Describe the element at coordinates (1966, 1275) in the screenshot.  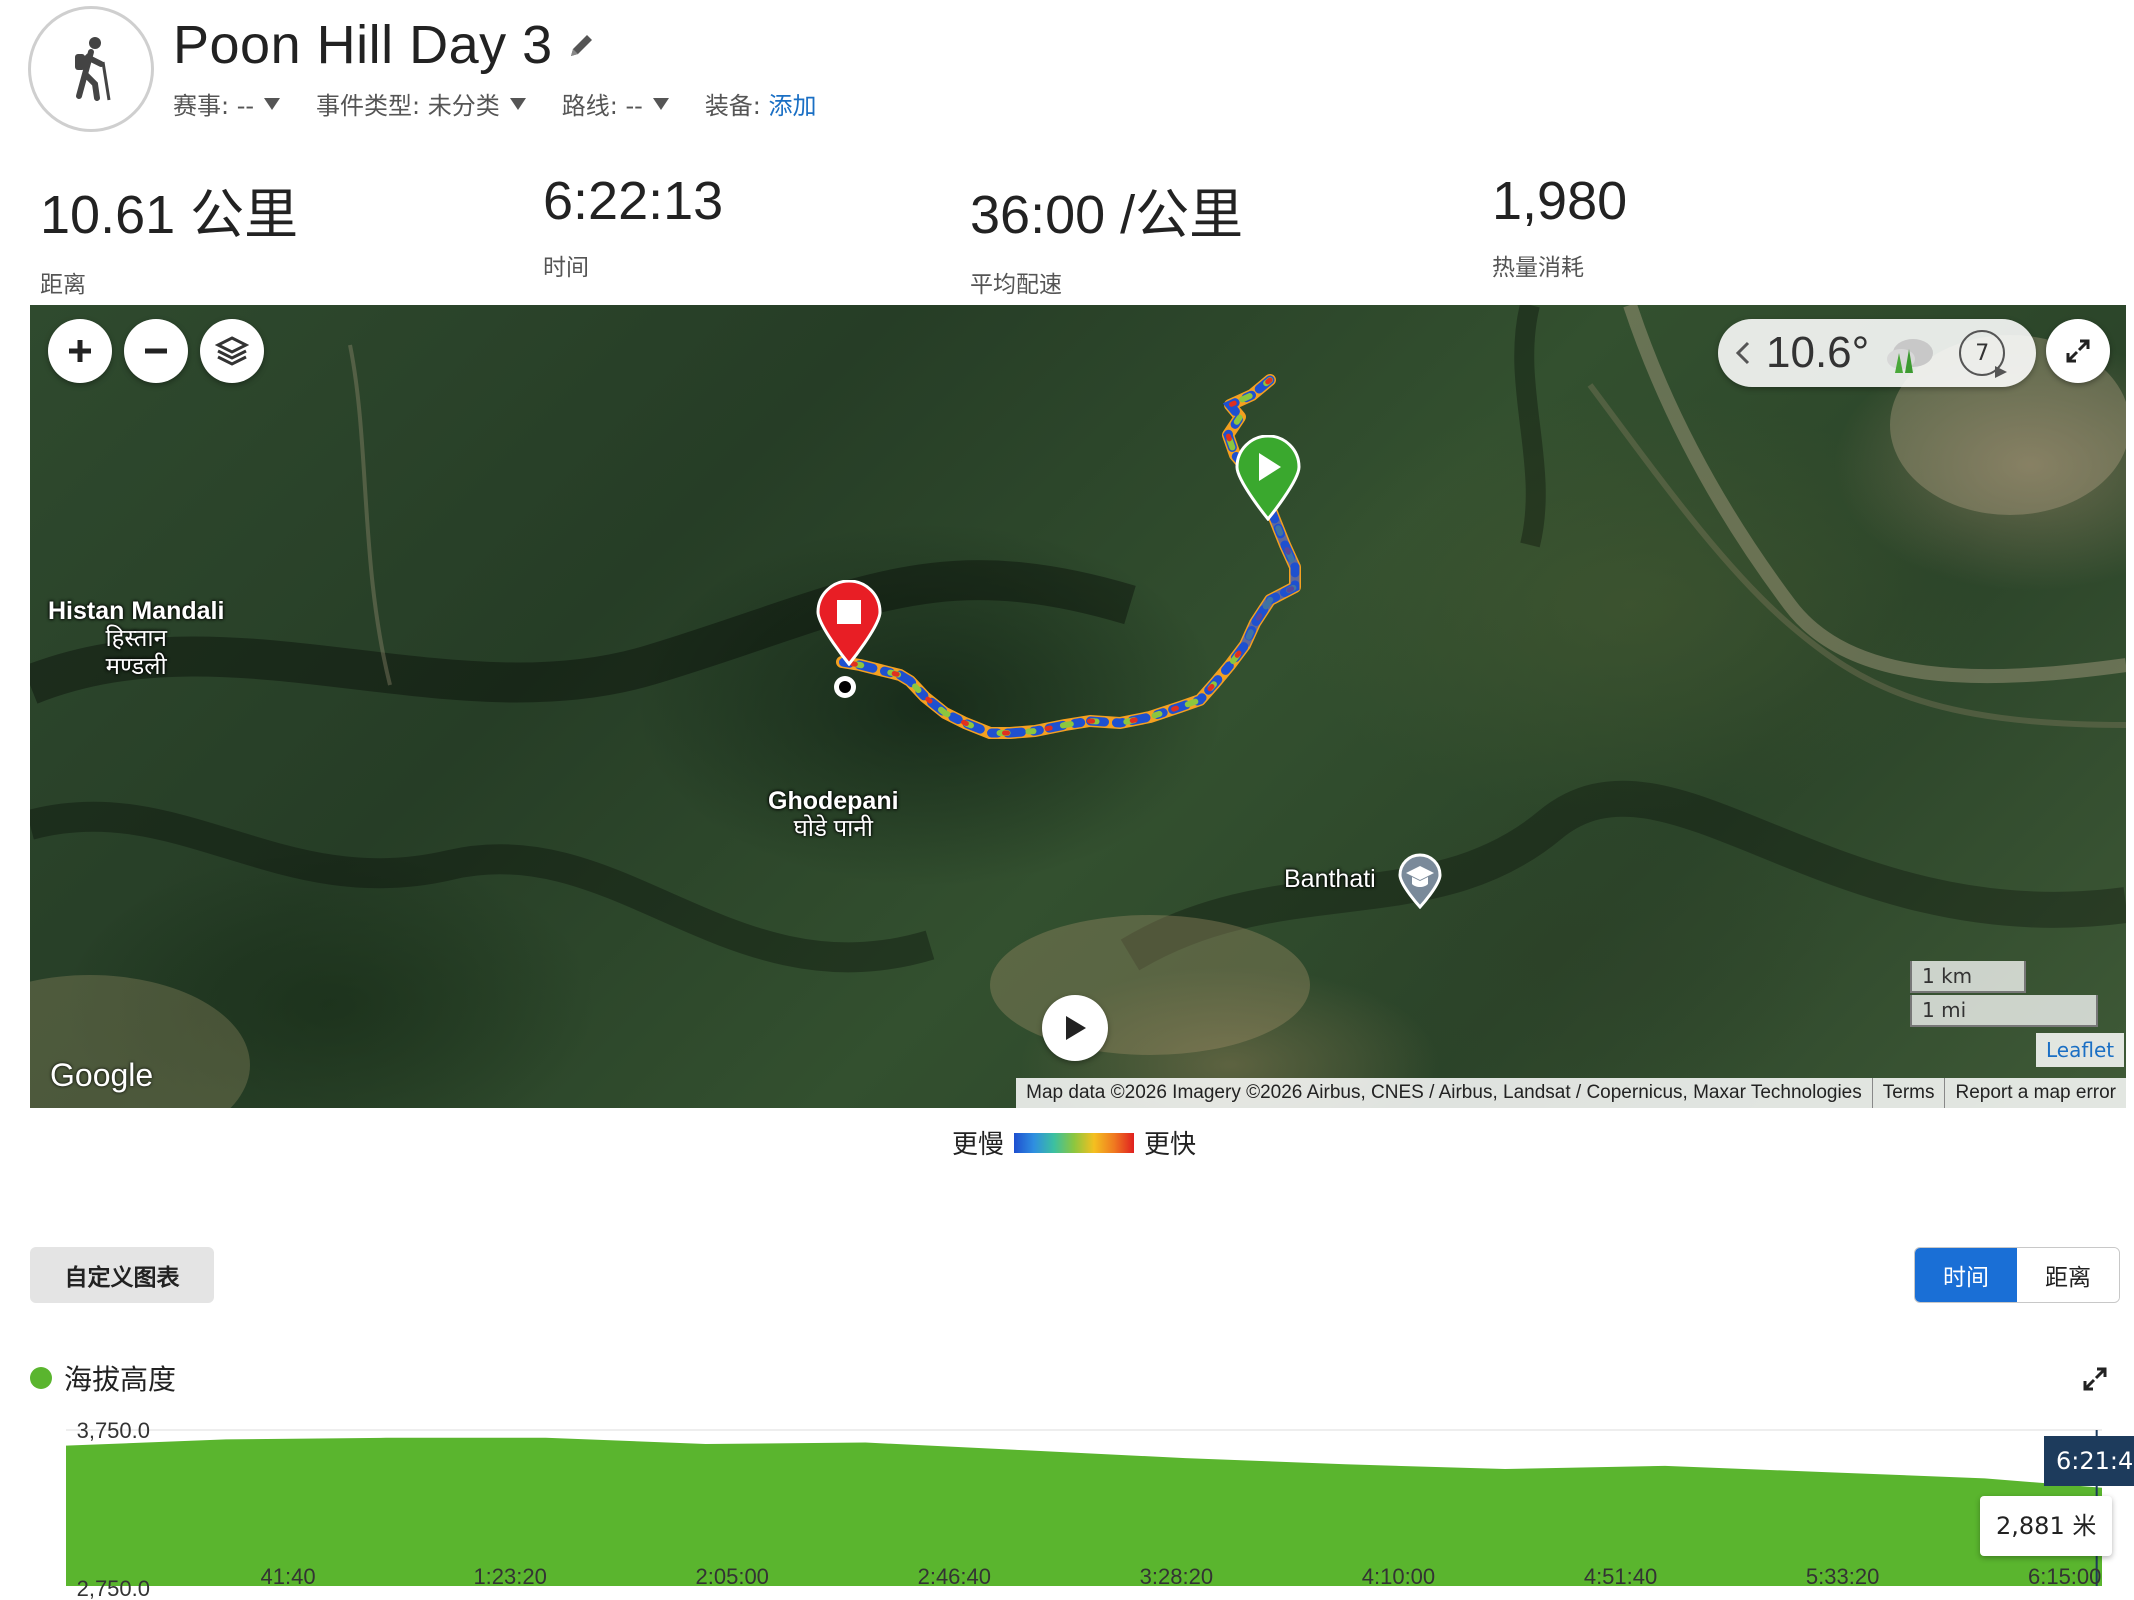
I see `toggle-time: 时间` at that location.